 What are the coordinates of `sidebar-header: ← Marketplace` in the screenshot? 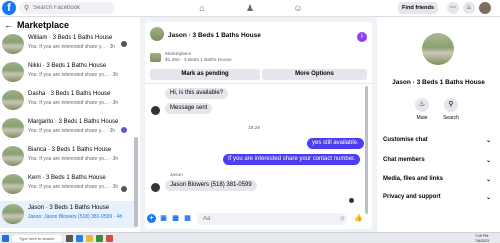 It's located at (36, 25).